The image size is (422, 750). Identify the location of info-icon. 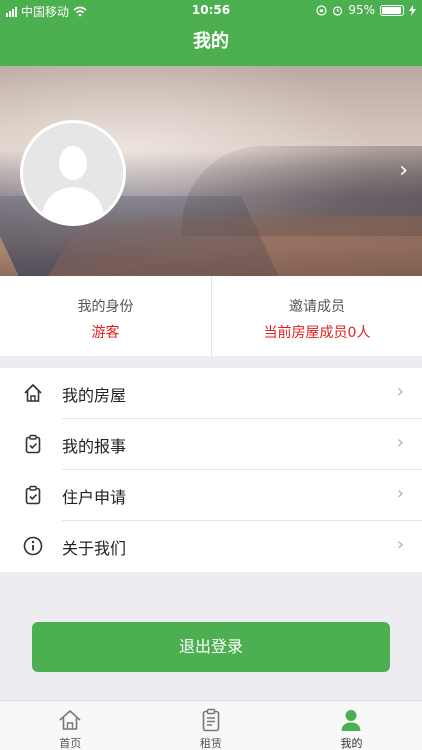
(33, 546).